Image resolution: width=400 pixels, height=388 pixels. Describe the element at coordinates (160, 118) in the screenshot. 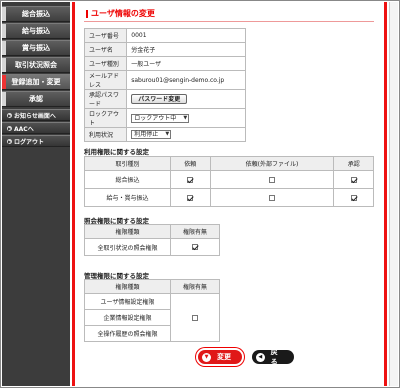

I see `lockout-select: ロックアウト中` at that location.